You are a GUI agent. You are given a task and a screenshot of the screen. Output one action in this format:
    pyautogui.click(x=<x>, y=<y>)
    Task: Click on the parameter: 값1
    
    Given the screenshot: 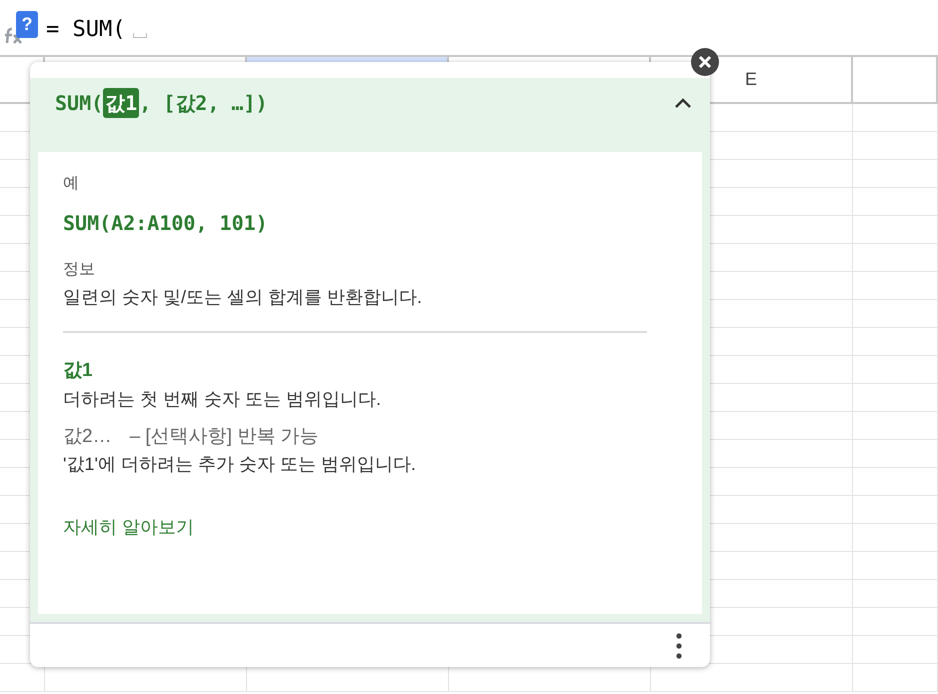 What is the action you would take?
    pyautogui.click(x=121, y=103)
    